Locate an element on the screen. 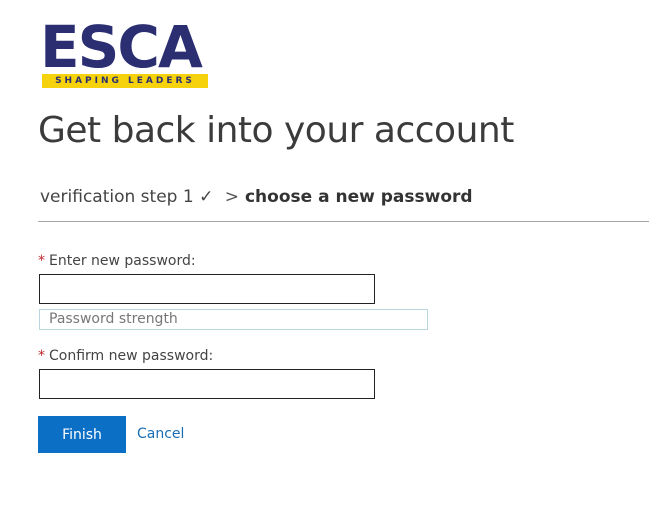 The height and width of the screenshot is (512, 649). new-password-input is located at coordinates (207, 289).